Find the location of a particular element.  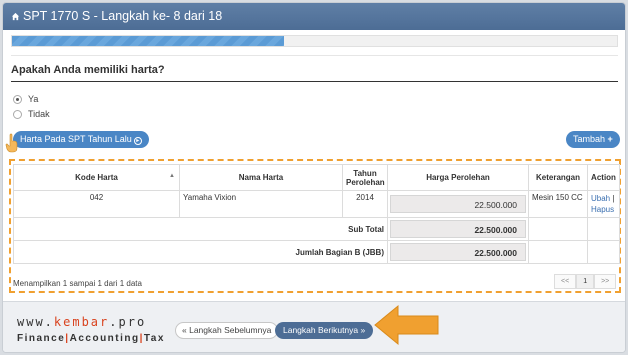

value-box: 22.500.000 is located at coordinates (458, 204).